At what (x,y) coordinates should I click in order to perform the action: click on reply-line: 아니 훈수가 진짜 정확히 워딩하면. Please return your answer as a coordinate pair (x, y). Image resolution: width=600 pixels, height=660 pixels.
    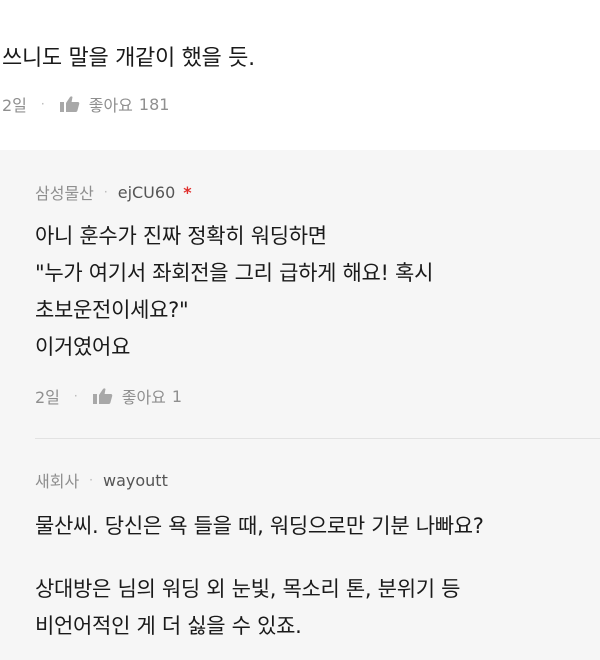
    Looking at the image, I should click on (181, 236).